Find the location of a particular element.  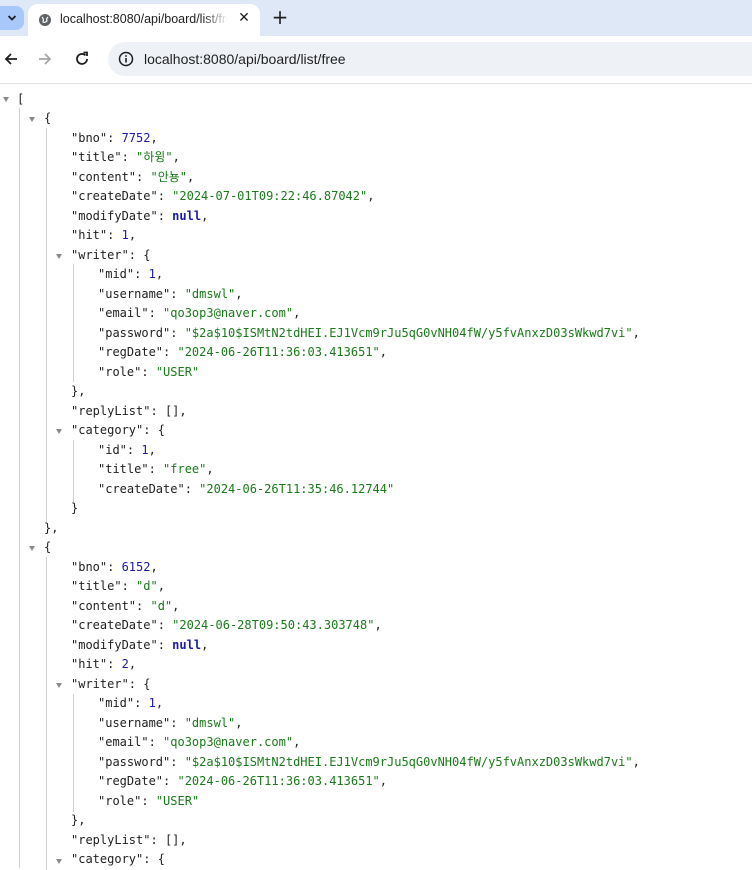

json-value: 7752 is located at coordinates (136, 138).